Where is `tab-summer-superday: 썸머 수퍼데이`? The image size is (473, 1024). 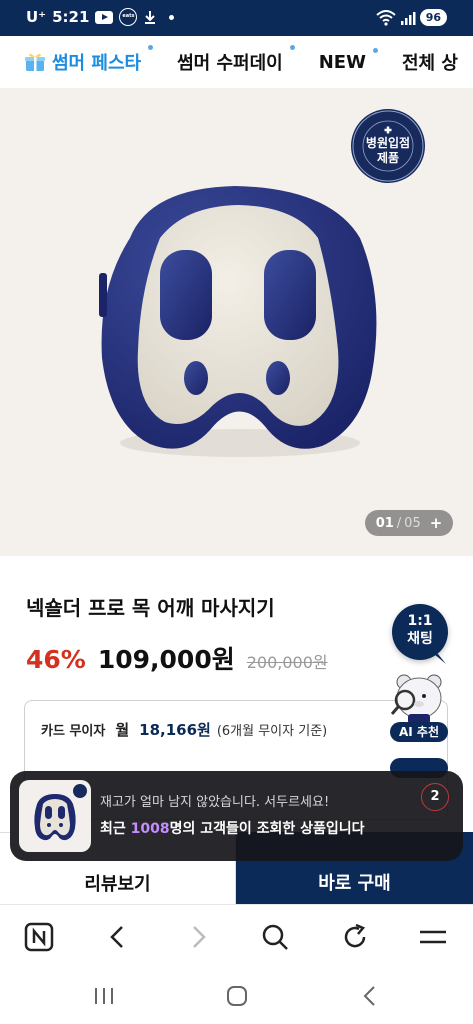
tab-summer-superday: 썸머 수퍼데이 is located at coordinates (230, 60).